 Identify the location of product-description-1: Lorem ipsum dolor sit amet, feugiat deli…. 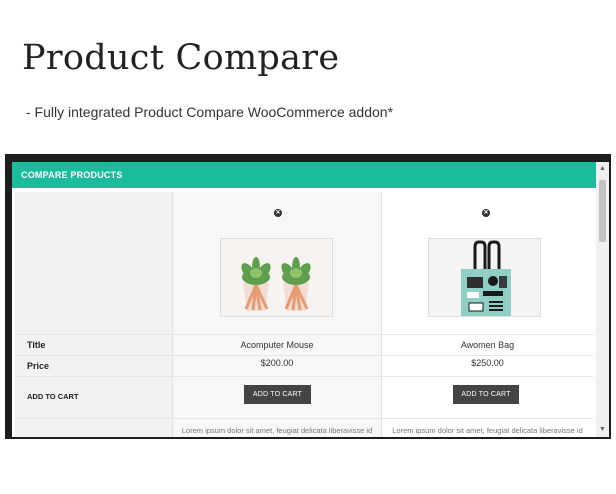
(277, 430).